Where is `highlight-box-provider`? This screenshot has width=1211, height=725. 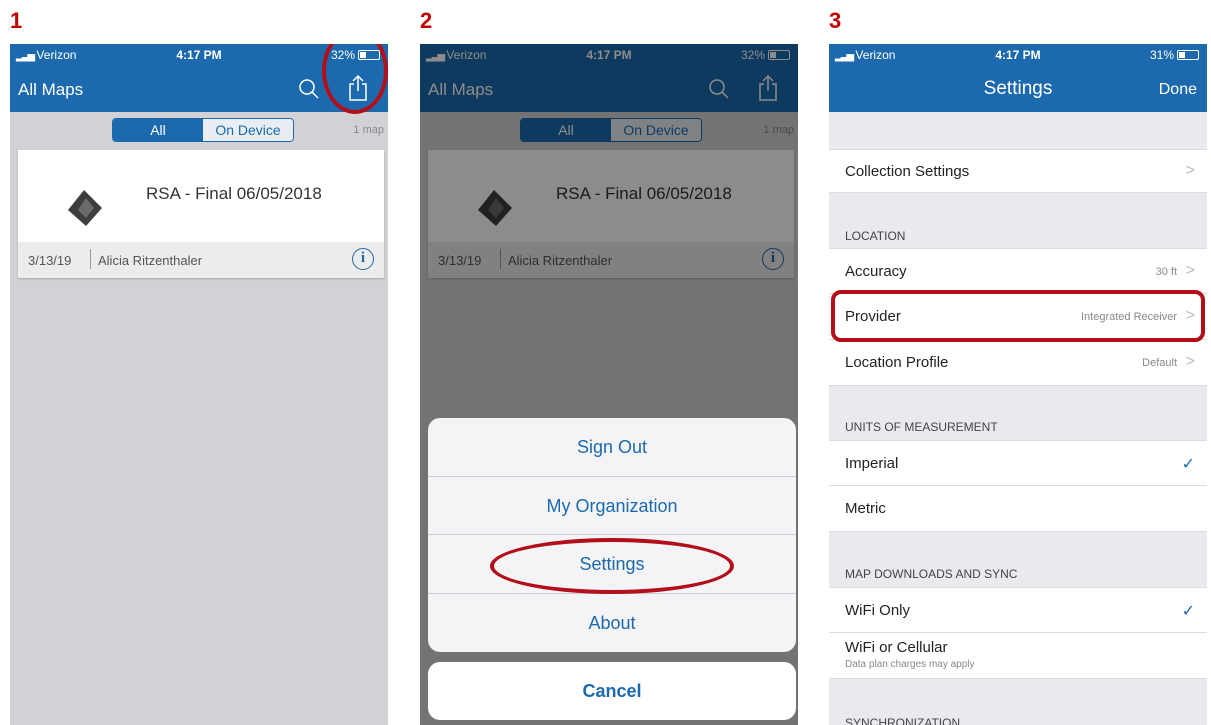
highlight-box-provider is located at coordinates (1018, 316).